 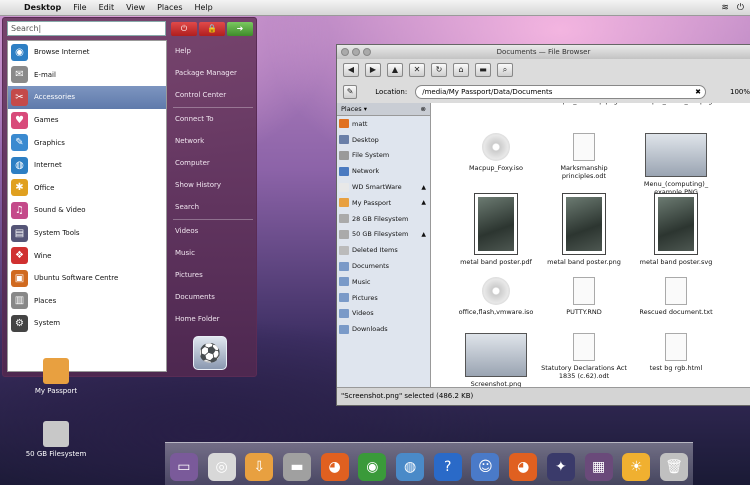 I want to click on file-item: metal band poster.pdf, so click(x=496, y=229).